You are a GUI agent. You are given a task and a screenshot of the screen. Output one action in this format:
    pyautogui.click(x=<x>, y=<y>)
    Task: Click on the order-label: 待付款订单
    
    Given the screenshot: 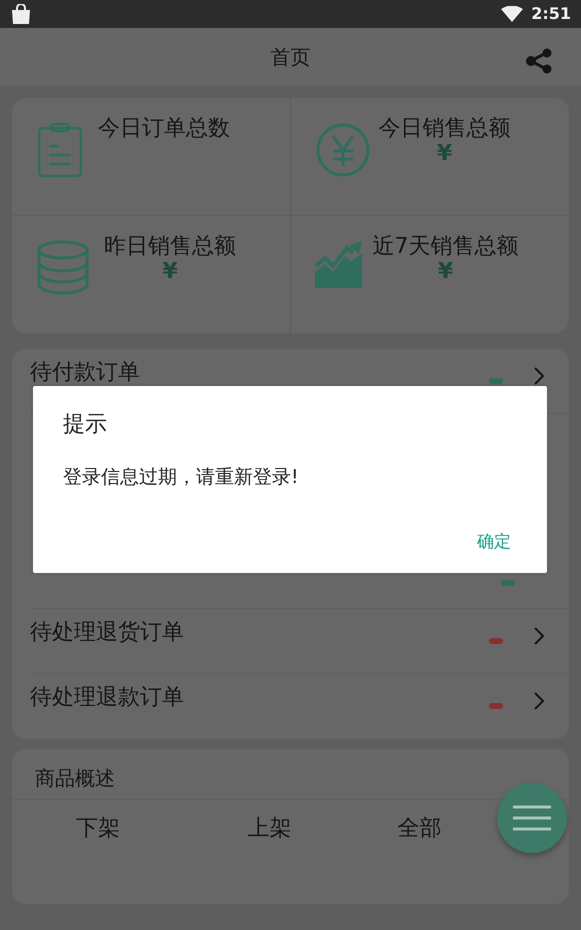 What is the action you would take?
    pyautogui.click(x=85, y=373)
    